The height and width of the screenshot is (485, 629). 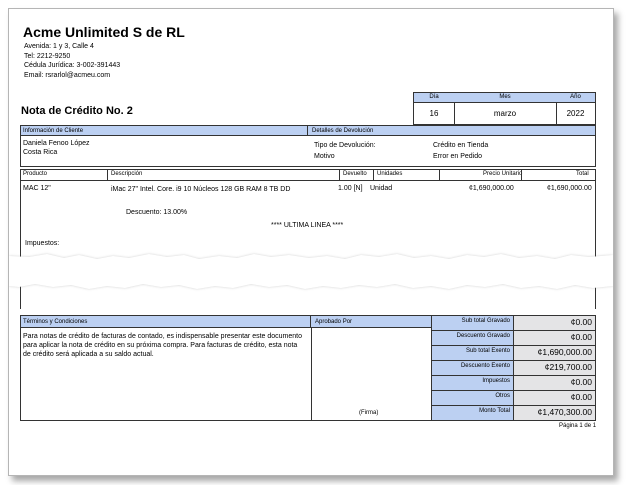 What do you see at coordinates (554, 353) in the screenshot?
I see `totals-value-2: ¢1,690,000.00` at bounding box center [554, 353].